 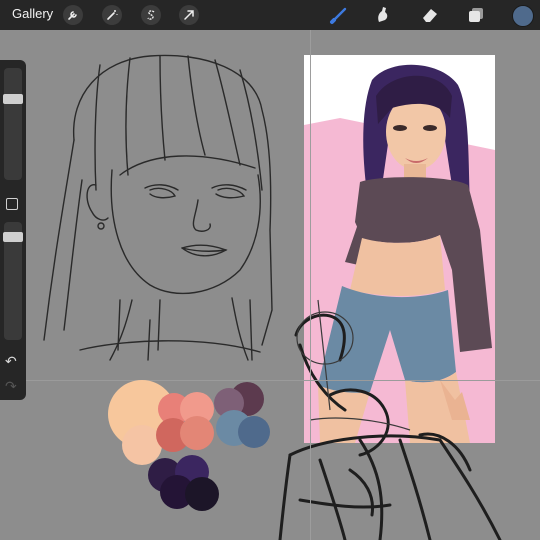 I want to click on transform-button, so click(x=189, y=15).